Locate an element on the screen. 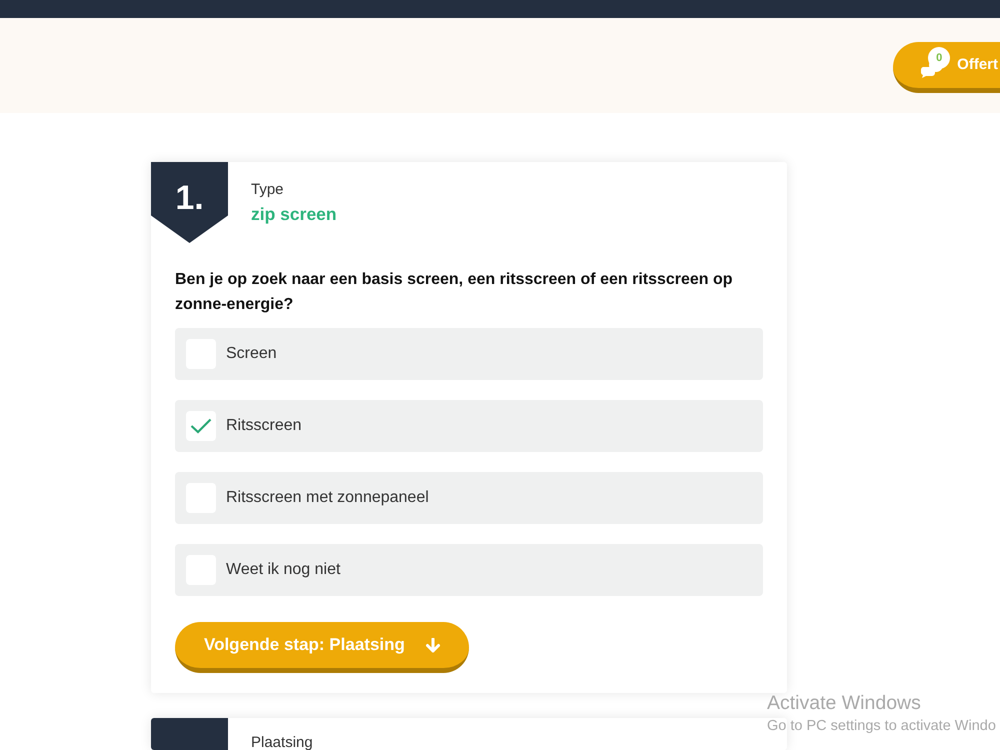  step-title: Type is located at coordinates (268, 190).